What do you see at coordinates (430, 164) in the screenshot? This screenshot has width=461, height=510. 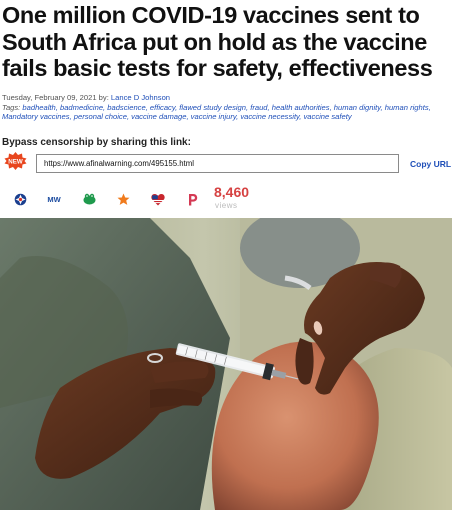 I see `copy-url-button: Copy URL` at bounding box center [430, 164].